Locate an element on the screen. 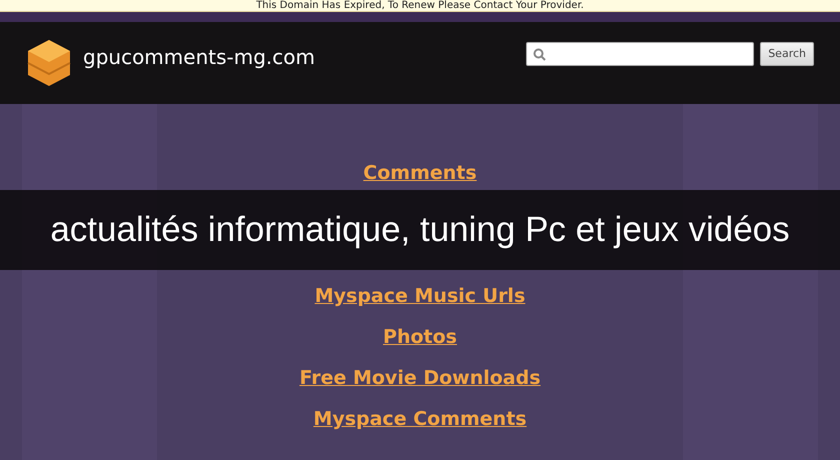  banner-text: actualités informatique, tuning Pc et jeux vidéos is located at coordinates (420, 229).